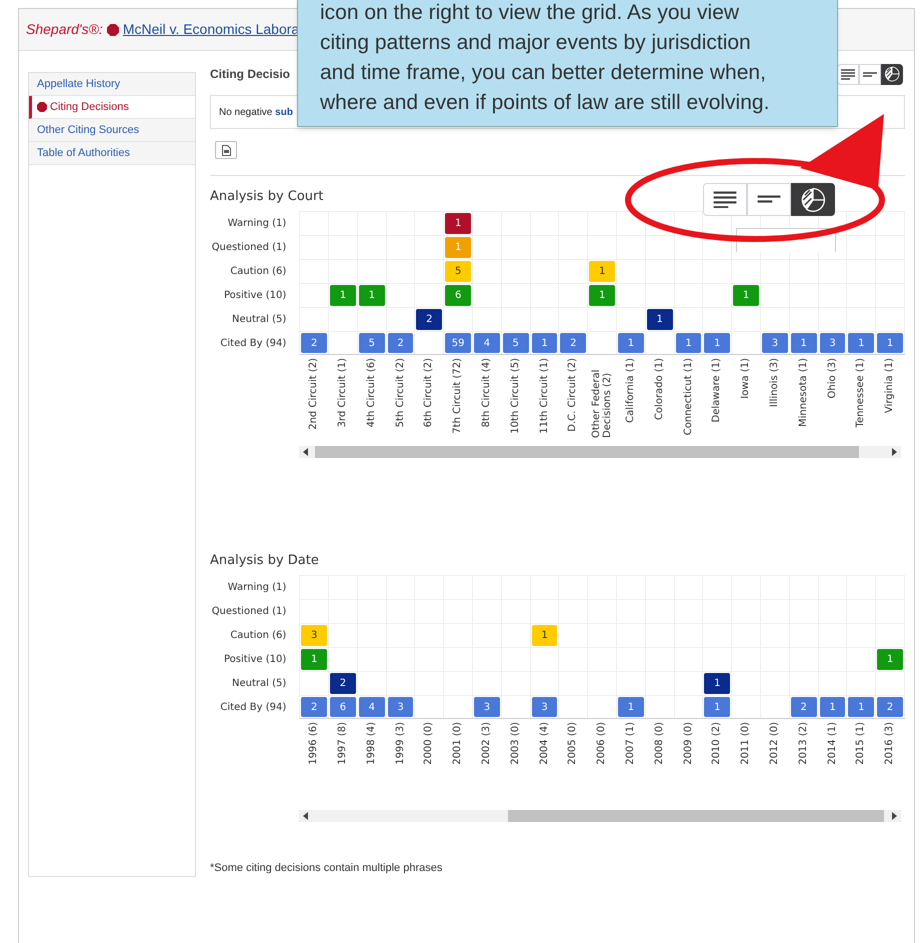 The height and width of the screenshot is (943, 923). What do you see at coordinates (545, 103) in the screenshot?
I see `tooltip-text: where and even if points of law are still evolving.` at bounding box center [545, 103].